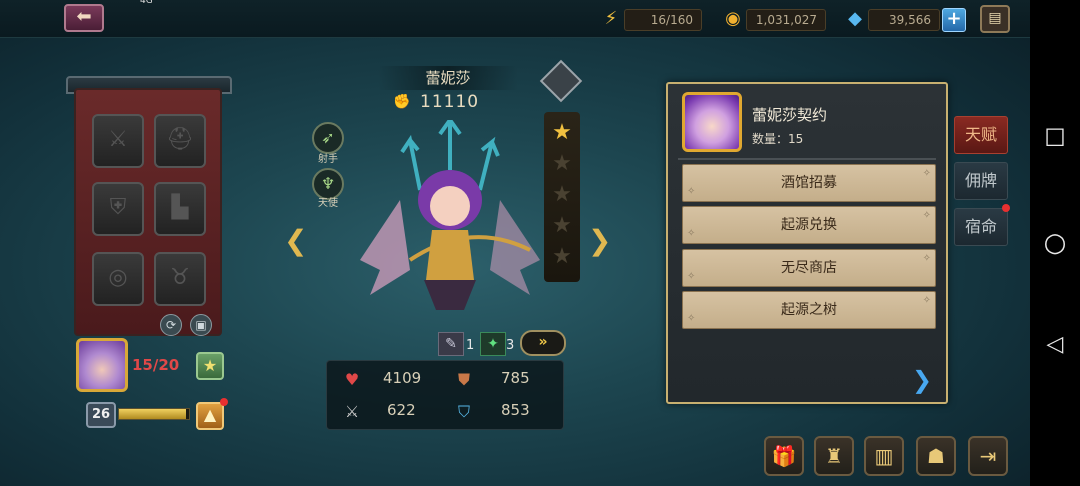 The image size is (1080, 486). I want to click on chat-button: ▤, so click(995, 19).